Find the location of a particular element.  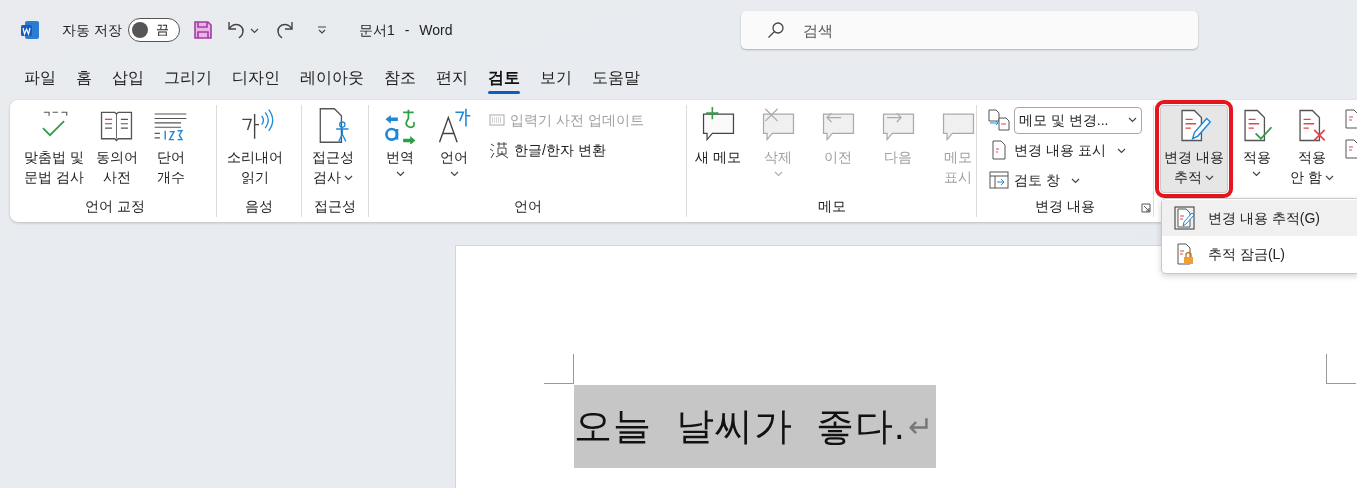

ribbon-button: 언어 is located at coordinates (454, 143).